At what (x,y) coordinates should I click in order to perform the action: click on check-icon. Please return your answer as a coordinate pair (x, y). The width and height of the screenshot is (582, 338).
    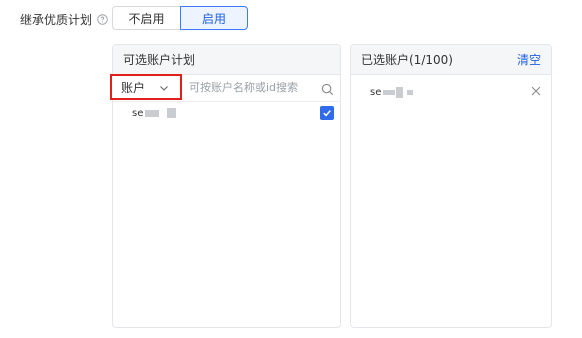
    Looking at the image, I should click on (327, 113).